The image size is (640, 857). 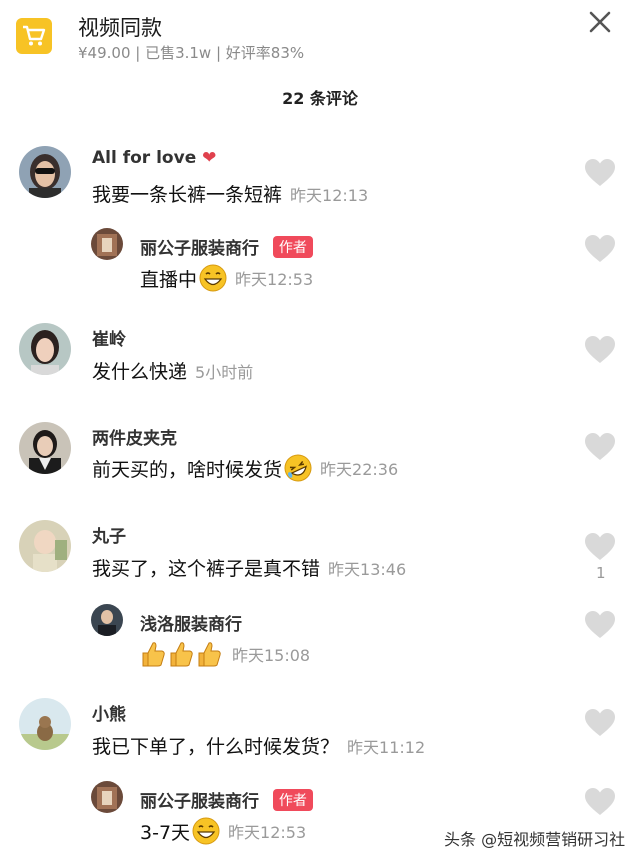 I want to click on comment-text-row: 发什么快递 5小时前, so click(x=172, y=370).